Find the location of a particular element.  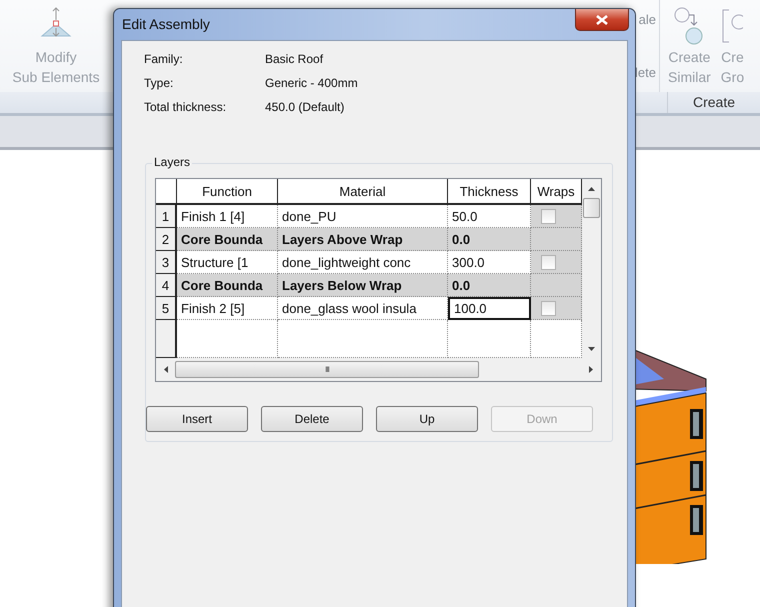

table-cell: Finish 2 [5] is located at coordinates (227, 308).